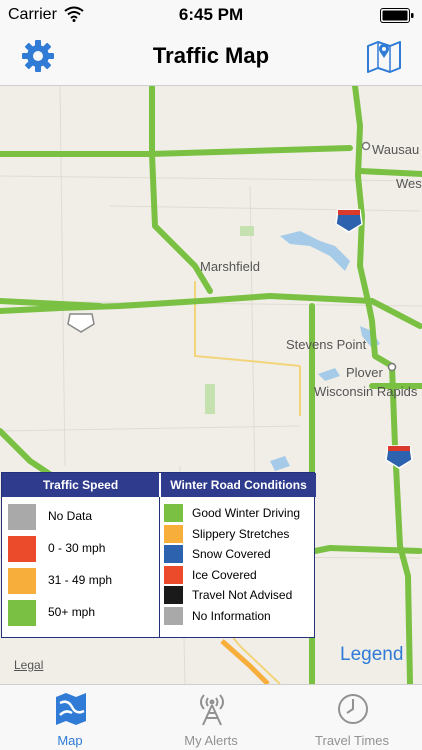  I want to click on map-label-wausau: Wausau, so click(396, 149).